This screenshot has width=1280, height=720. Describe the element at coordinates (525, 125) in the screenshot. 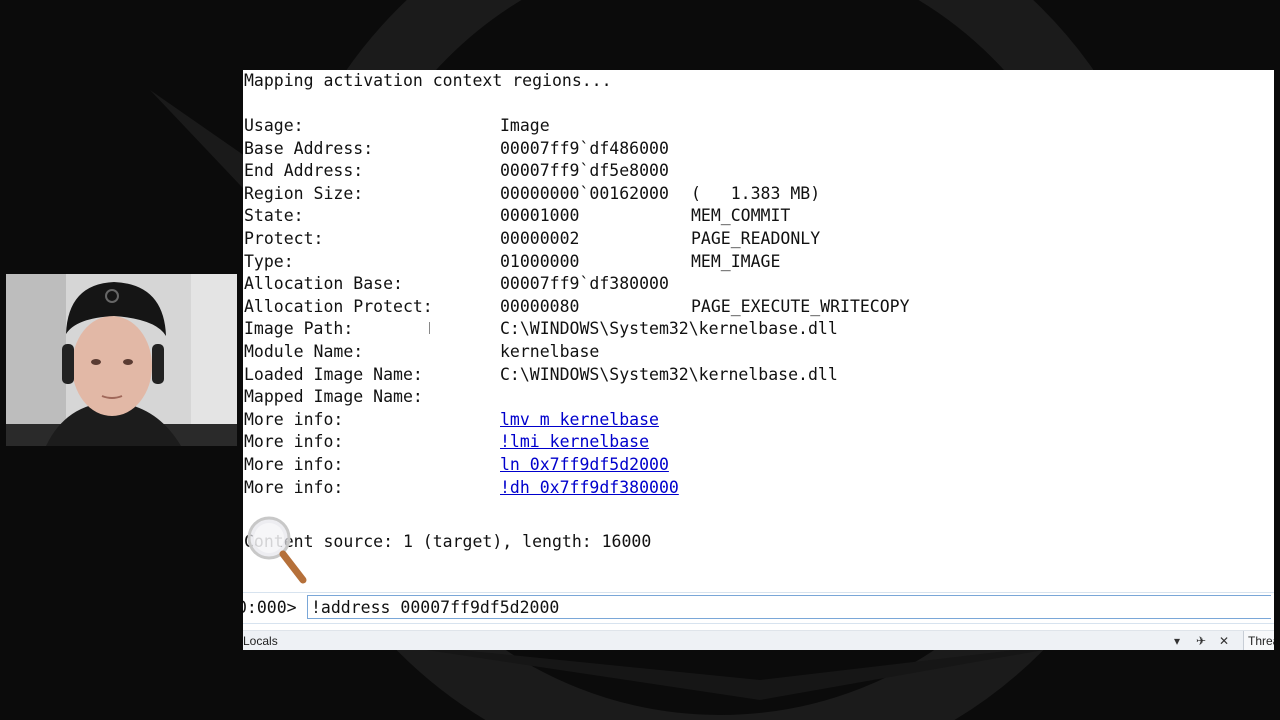

I see `row-value: Image` at that location.